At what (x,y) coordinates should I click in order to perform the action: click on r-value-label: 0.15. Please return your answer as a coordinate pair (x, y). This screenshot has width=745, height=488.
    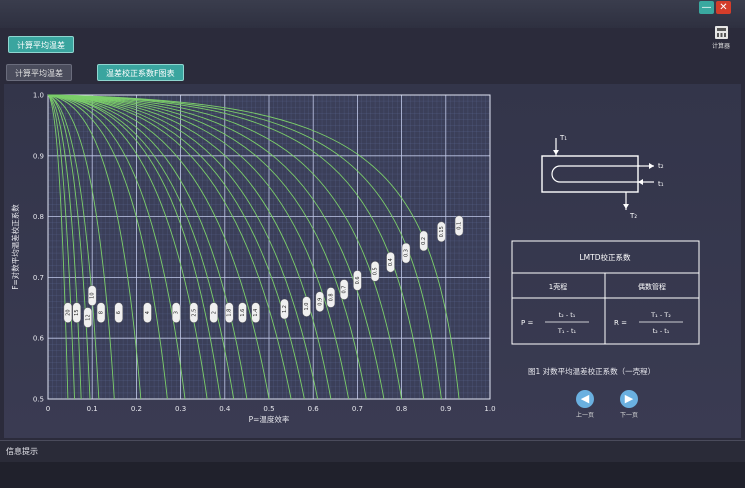
    Looking at the image, I should click on (442, 231).